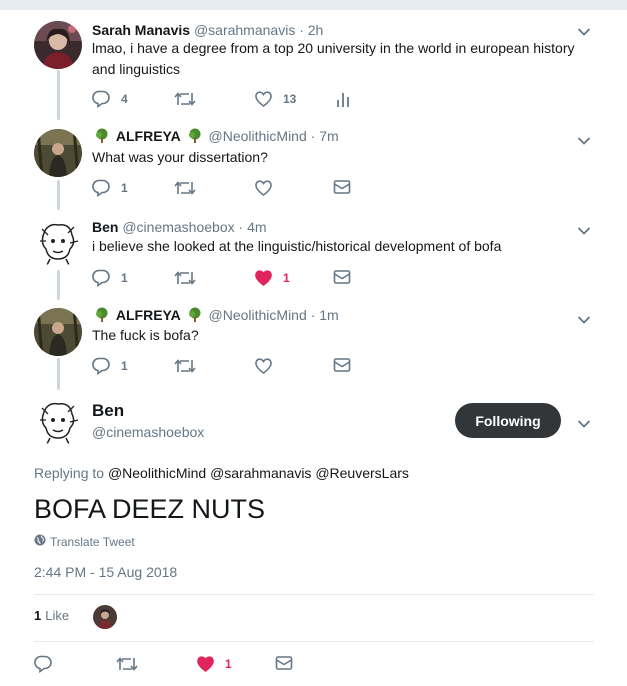 Image resolution: width=627 pixels, height=686 pixels. What do you see at coordinates (105, 617) in the screenshot?
I see `liker-avatar` at bounding box center [105, 617].